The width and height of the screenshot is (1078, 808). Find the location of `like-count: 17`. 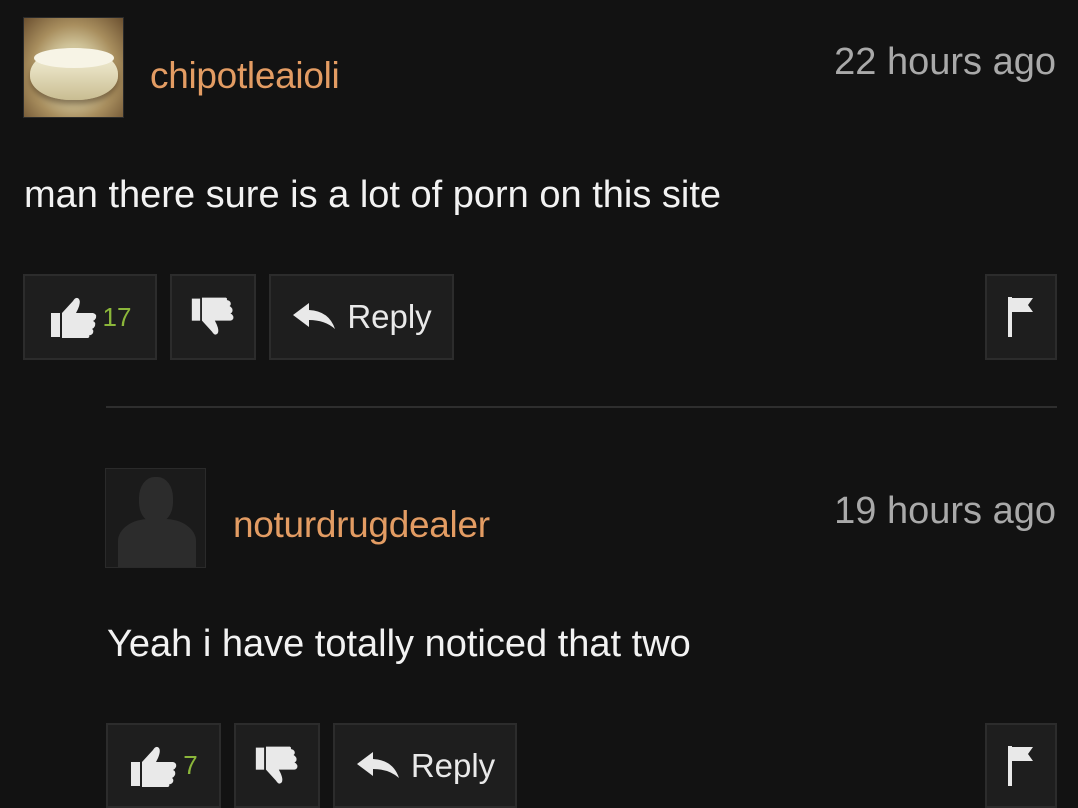

like-count: 17 is located at coordinates (117, 316).